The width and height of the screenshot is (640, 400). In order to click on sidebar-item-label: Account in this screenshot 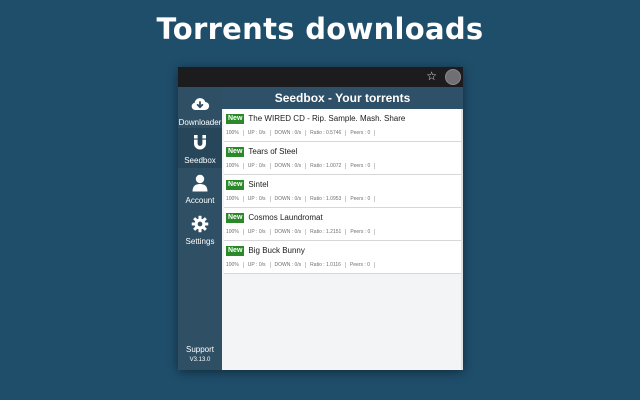, I will do `click(200, 200)`.